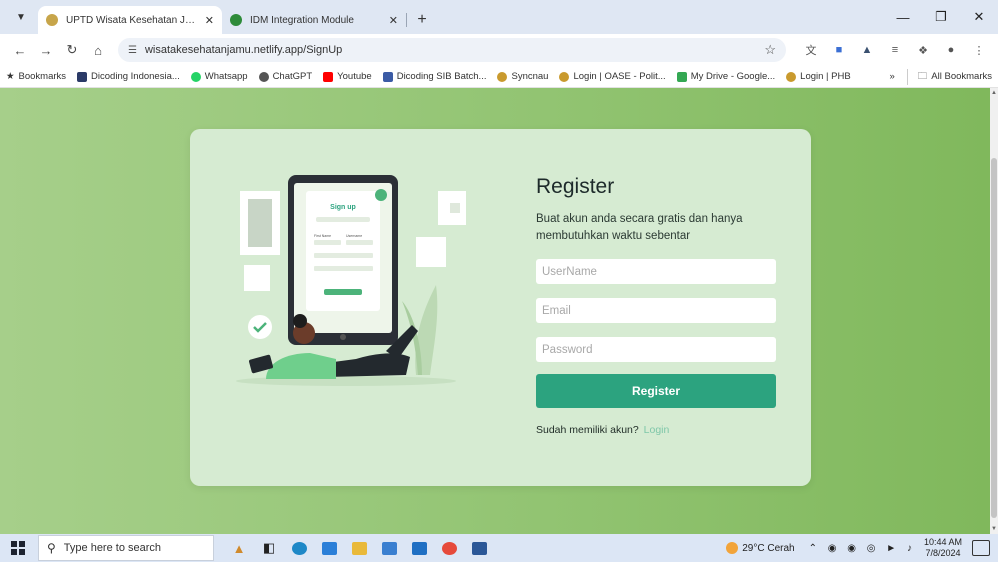 The width and height of the screenshot is (998, 562). What do you see at coordinates (839, 50) in the screenshot?
I see `extension-icon: ■` at bounding box center [839, 50].